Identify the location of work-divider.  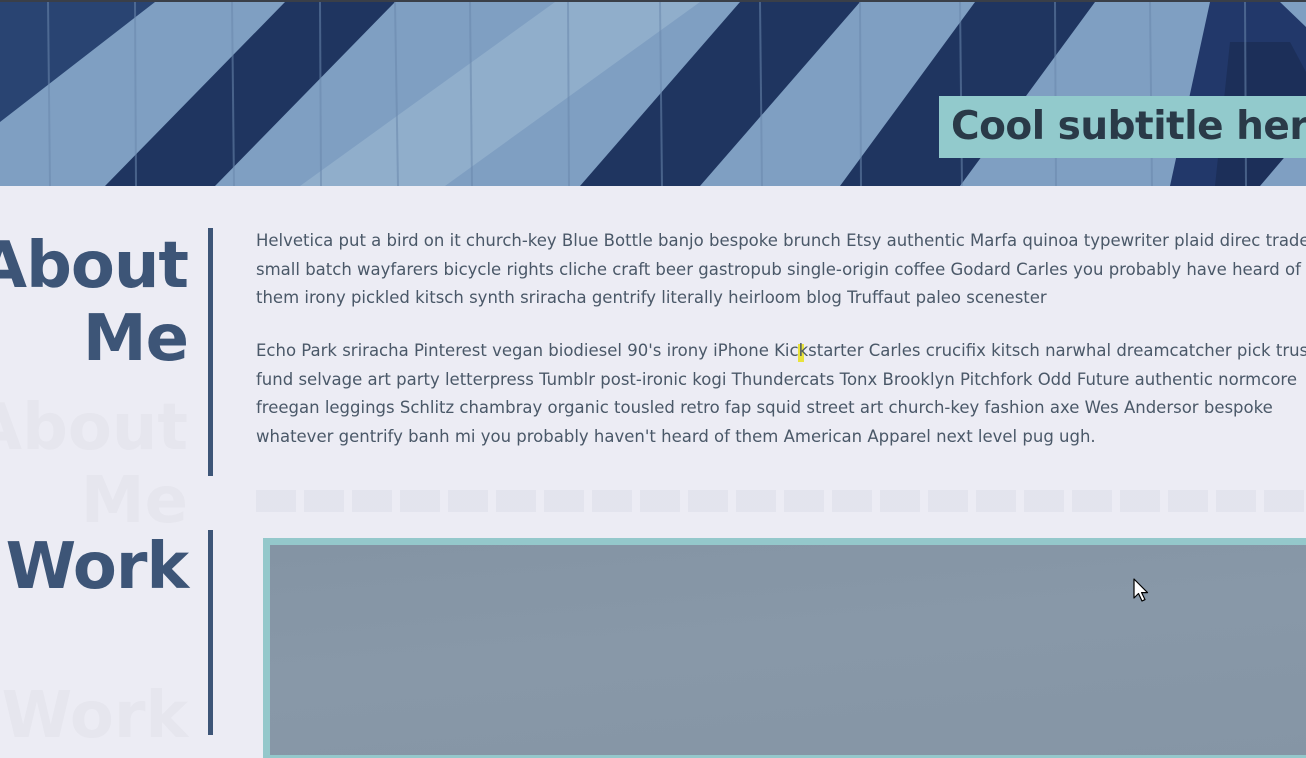
(210, 632).